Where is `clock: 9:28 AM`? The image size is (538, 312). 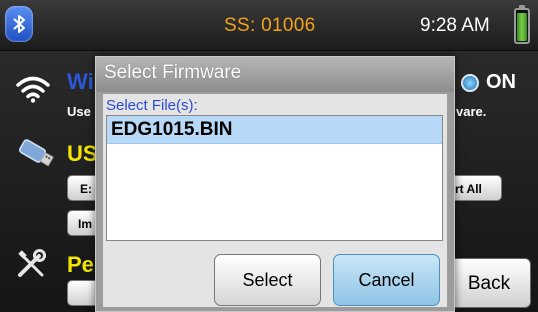
clock: 9:28 AM is located at coordinates (455, 25).